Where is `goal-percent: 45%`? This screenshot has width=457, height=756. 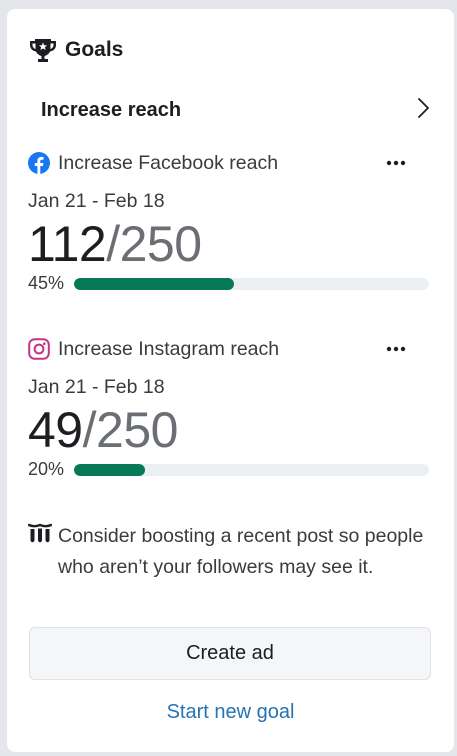
goal-percent: 45% is located at coordinates (46, 283).